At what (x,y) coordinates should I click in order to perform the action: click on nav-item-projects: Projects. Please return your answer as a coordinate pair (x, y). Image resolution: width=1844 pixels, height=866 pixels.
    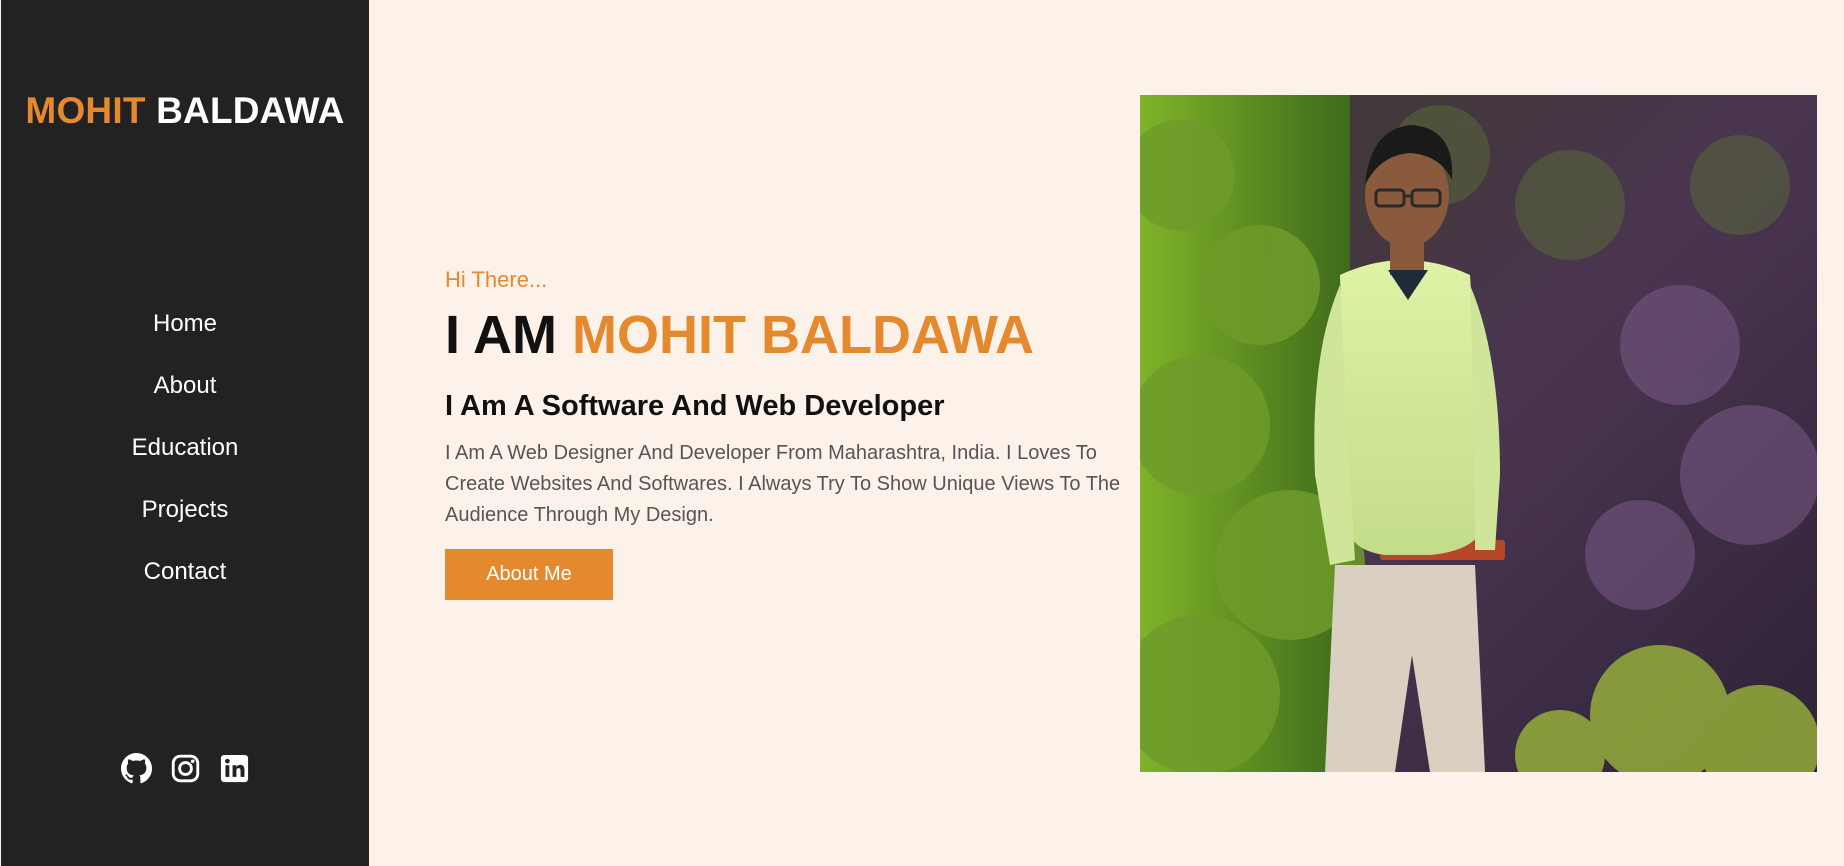
    Looking at the image, I should click on (185, 519).